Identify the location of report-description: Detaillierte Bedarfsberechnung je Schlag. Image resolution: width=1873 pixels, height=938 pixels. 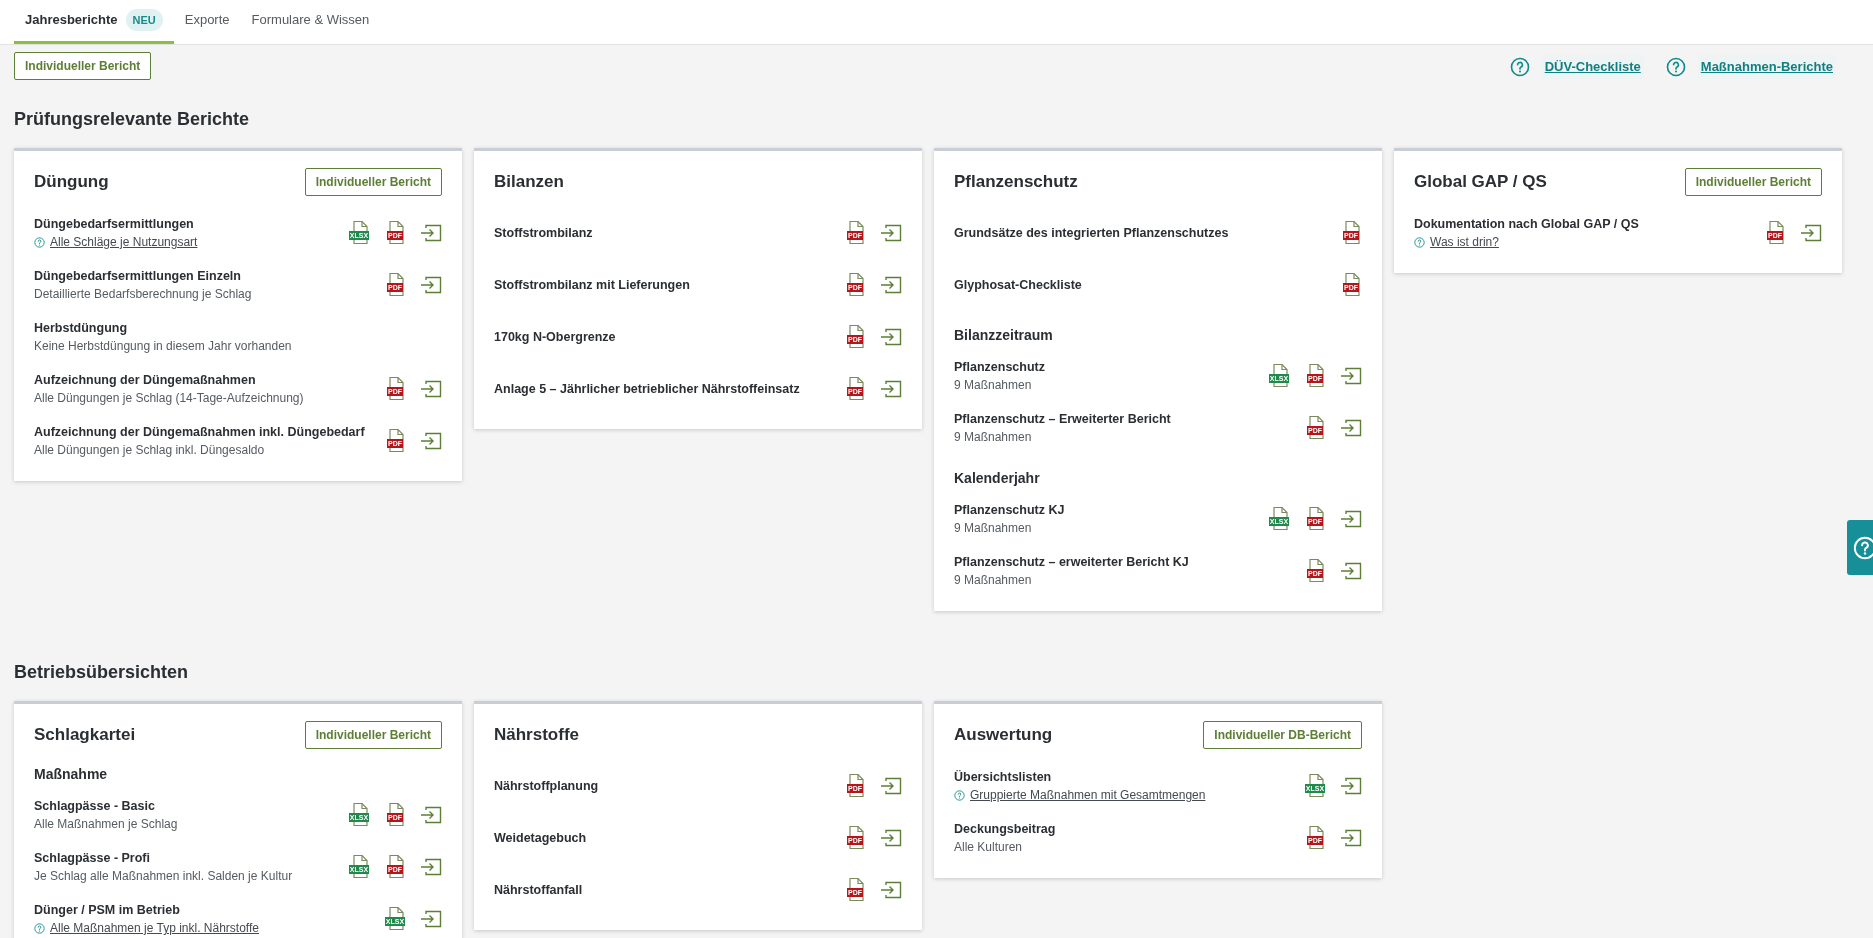
(143, 294).